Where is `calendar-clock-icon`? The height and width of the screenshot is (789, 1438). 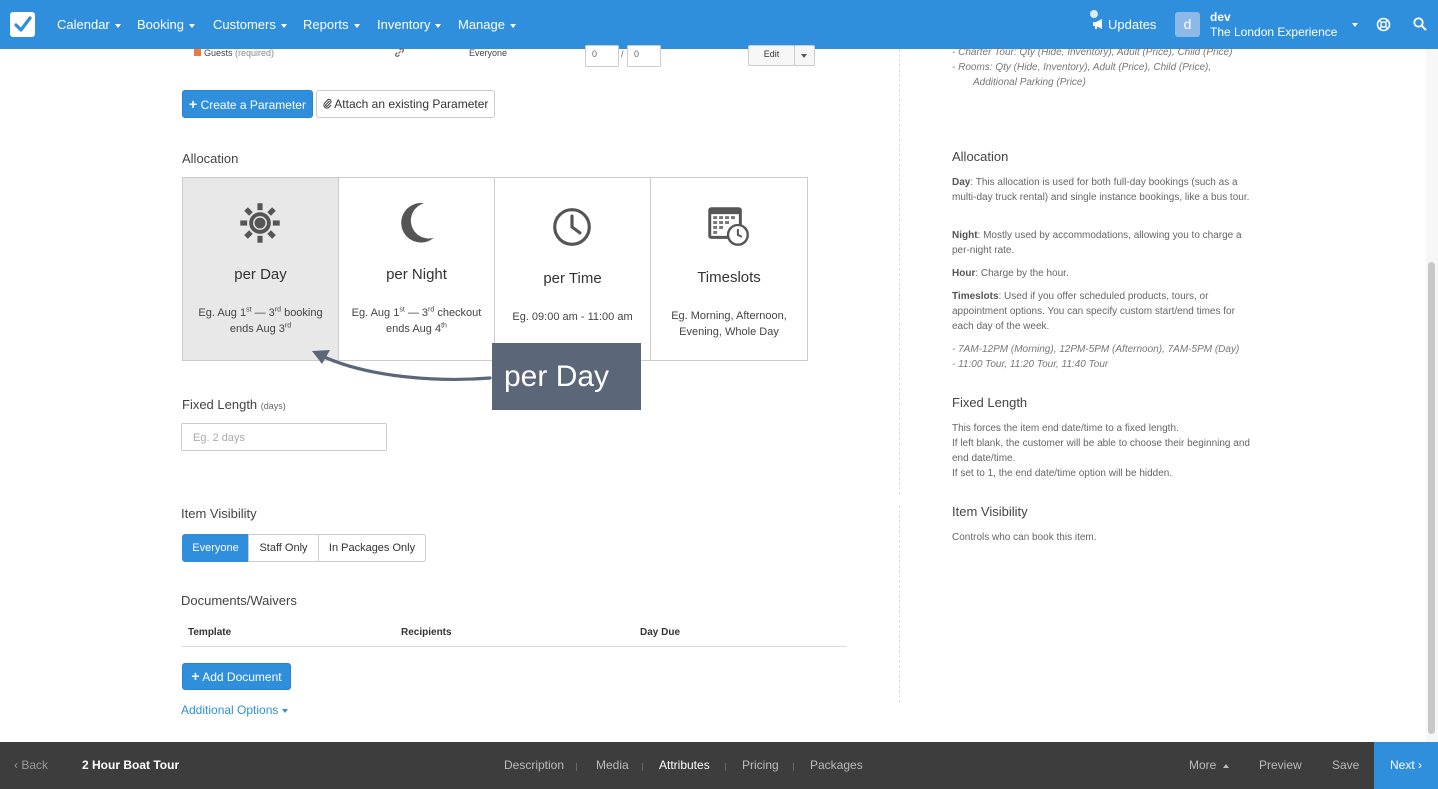
calendar-clock-icon is located at coordinates (728, 226).